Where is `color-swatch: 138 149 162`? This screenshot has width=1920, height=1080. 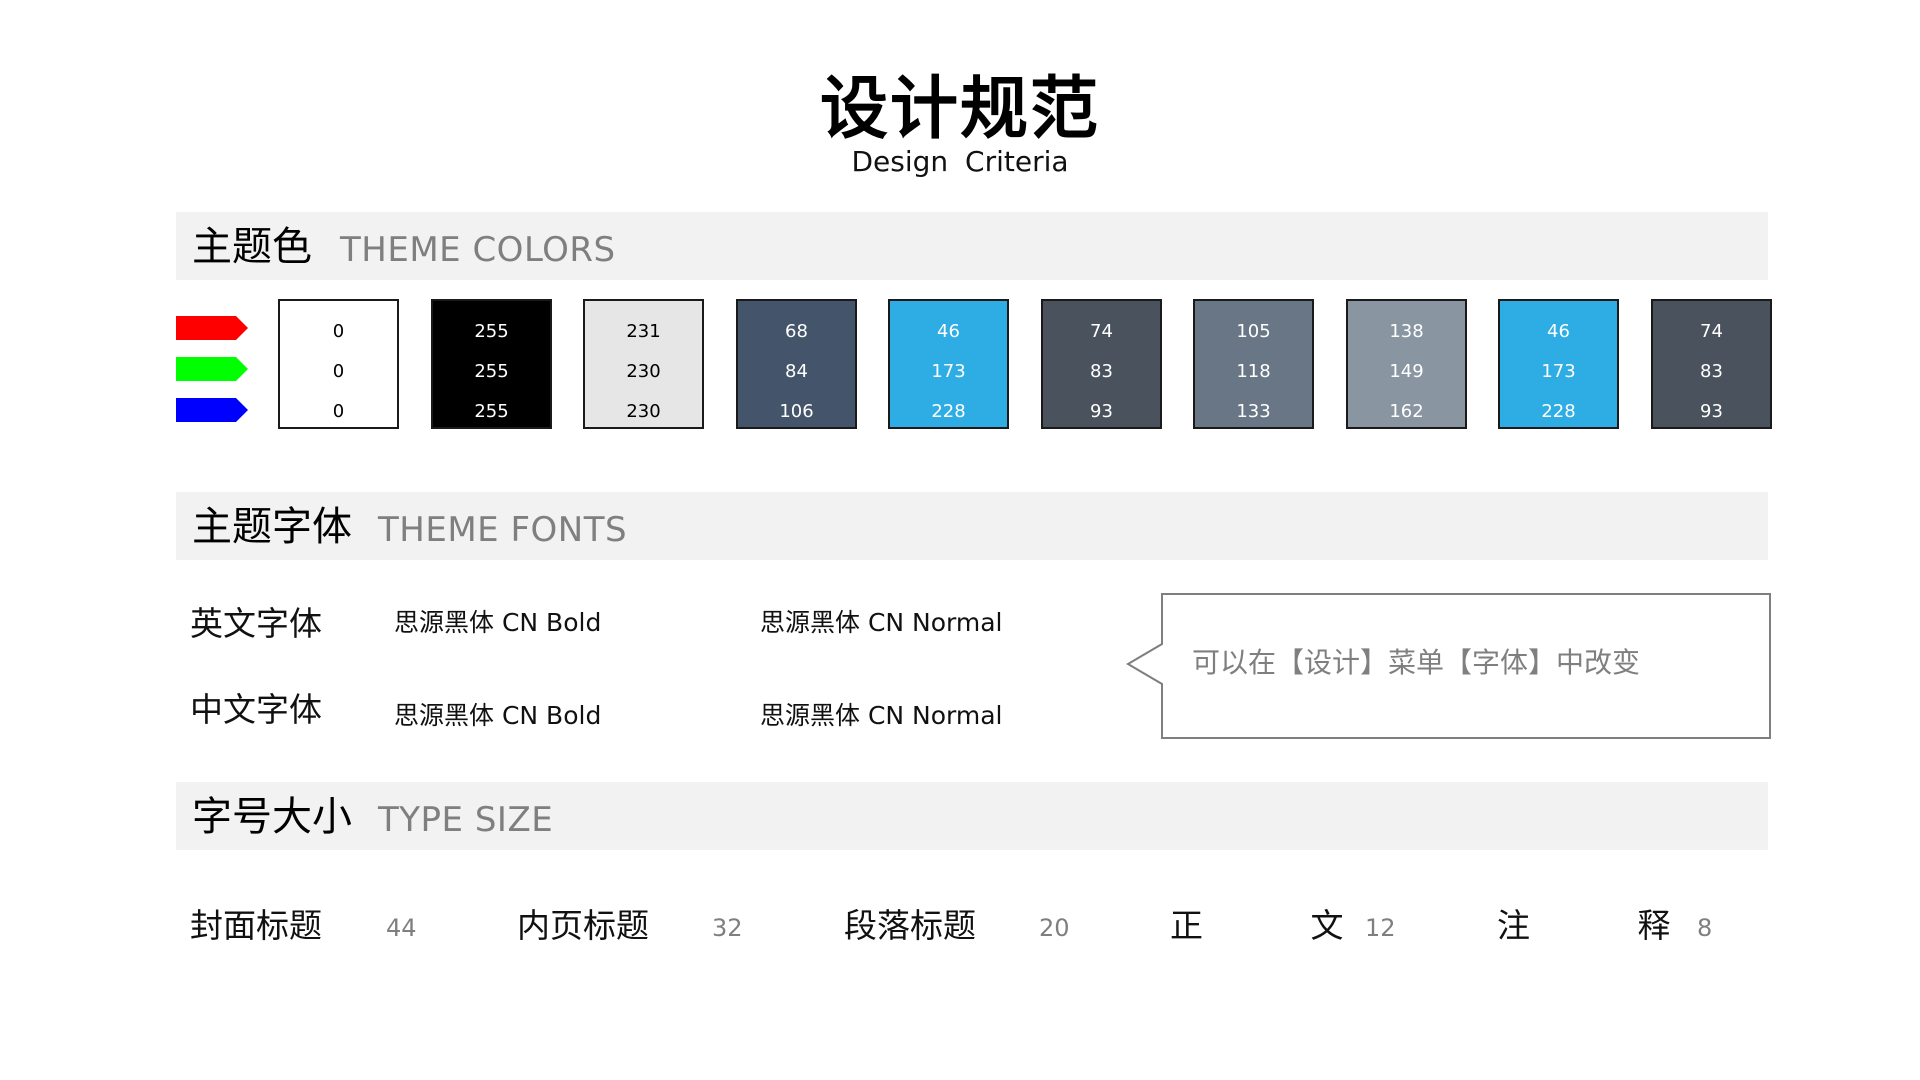
color-swatch: 138 149 162 is located at coordinates (1406, 364).